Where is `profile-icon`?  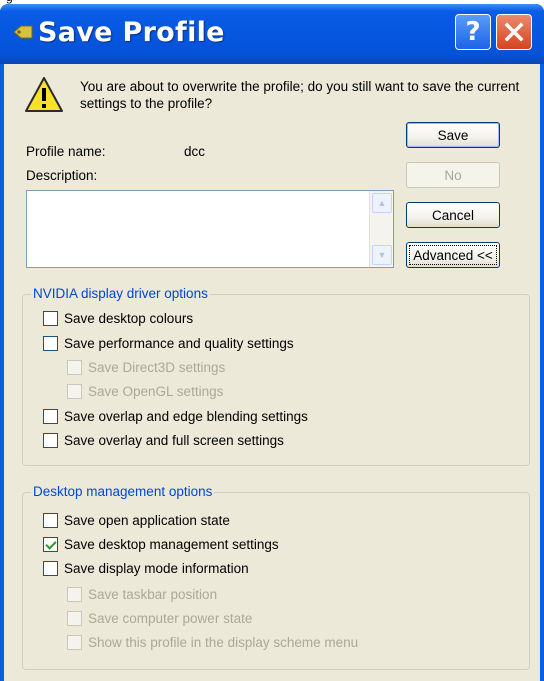
profile-icon is located at coordinates (23, 32).